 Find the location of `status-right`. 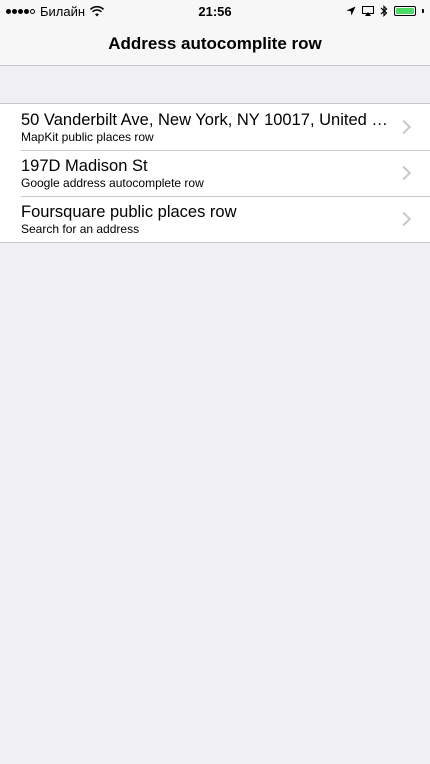

status-right is located at coordinates (385, 11).